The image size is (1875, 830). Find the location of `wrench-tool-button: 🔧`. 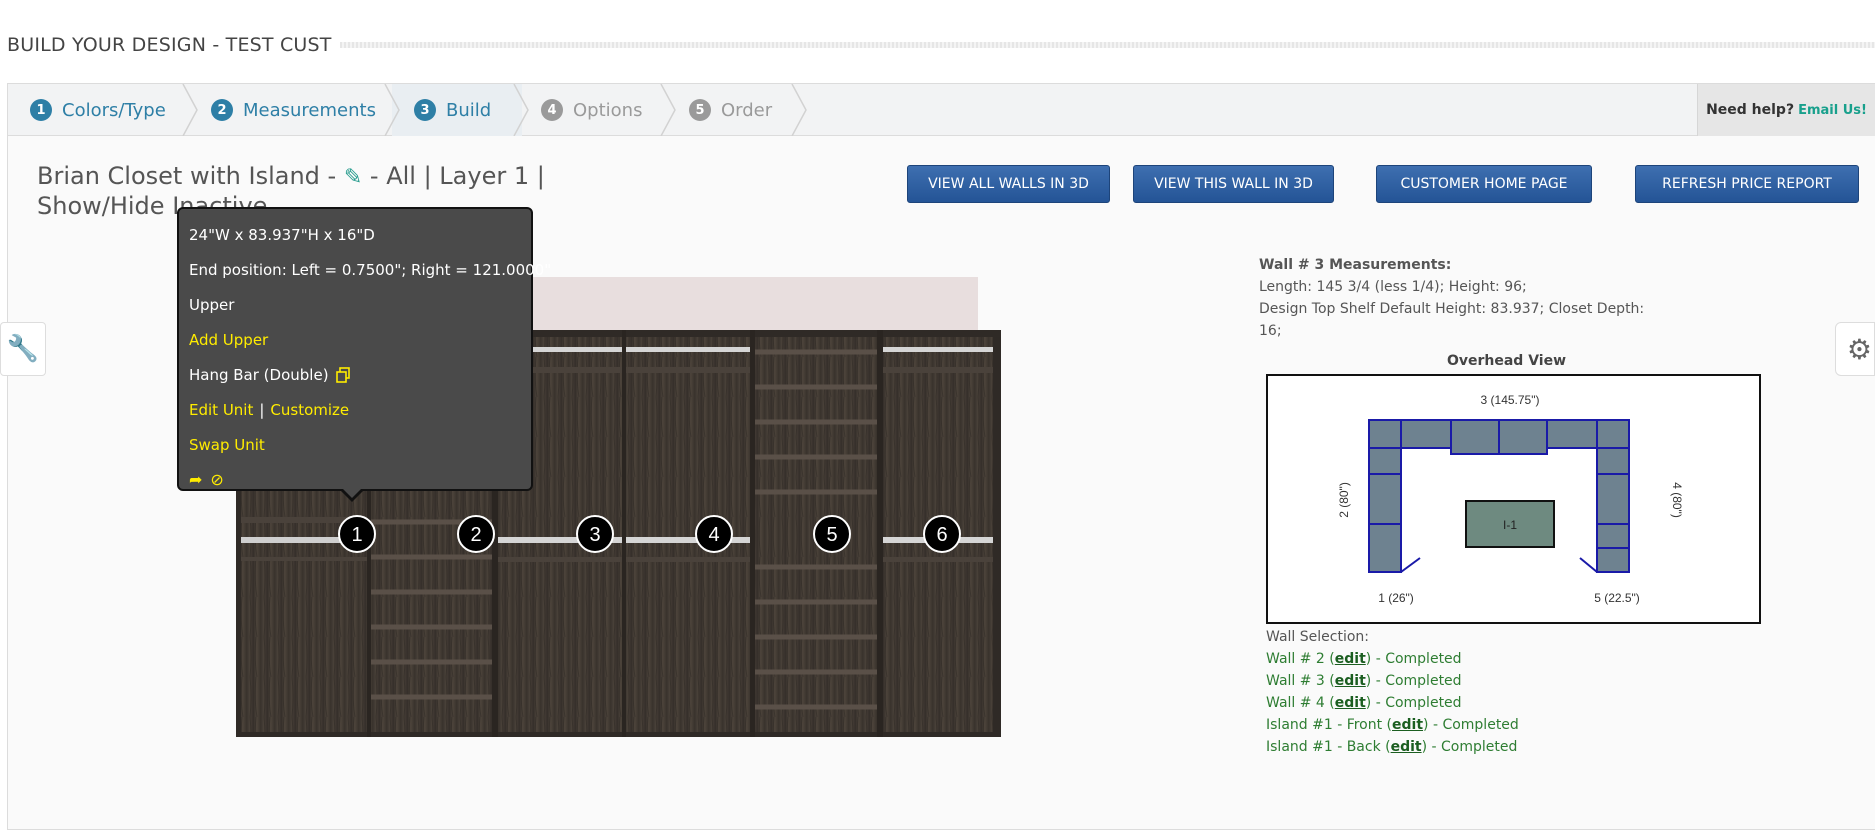

wrench-tool-button: 🔧 is located at coordinates (23, 349).